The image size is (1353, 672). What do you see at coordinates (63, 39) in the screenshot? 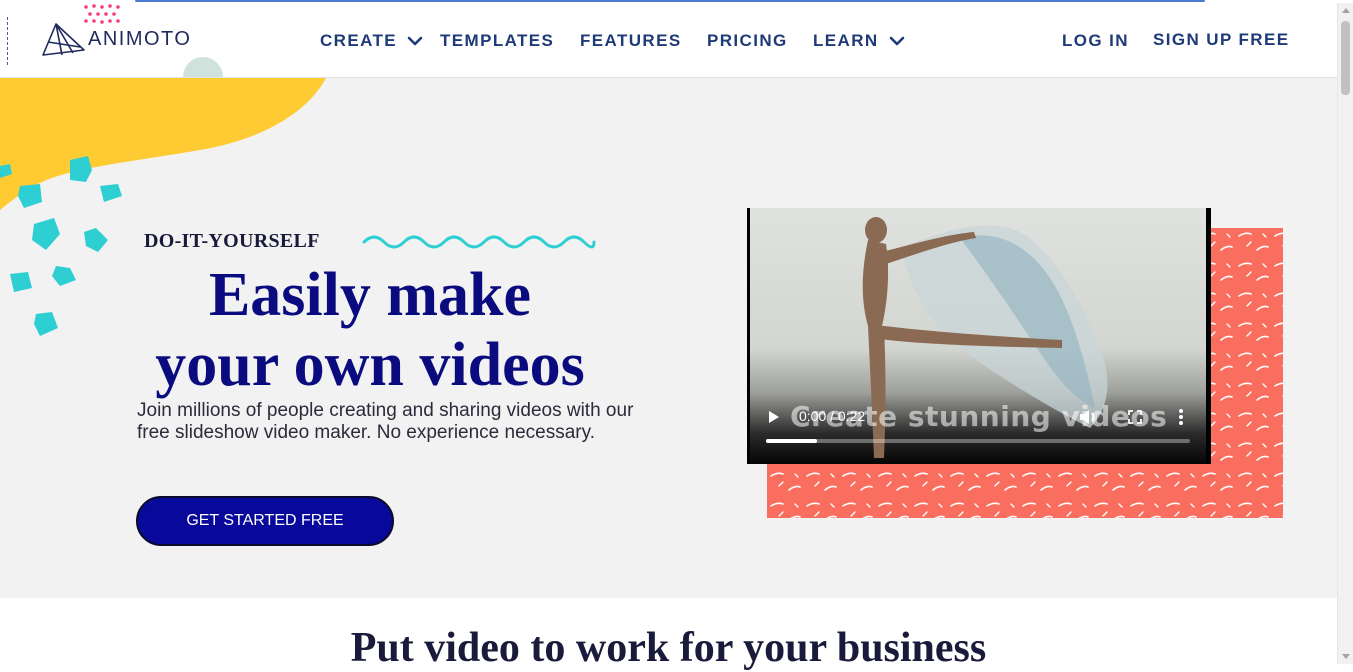
I see `paper-plane-logo-icon` at bounding box center [63, 39].